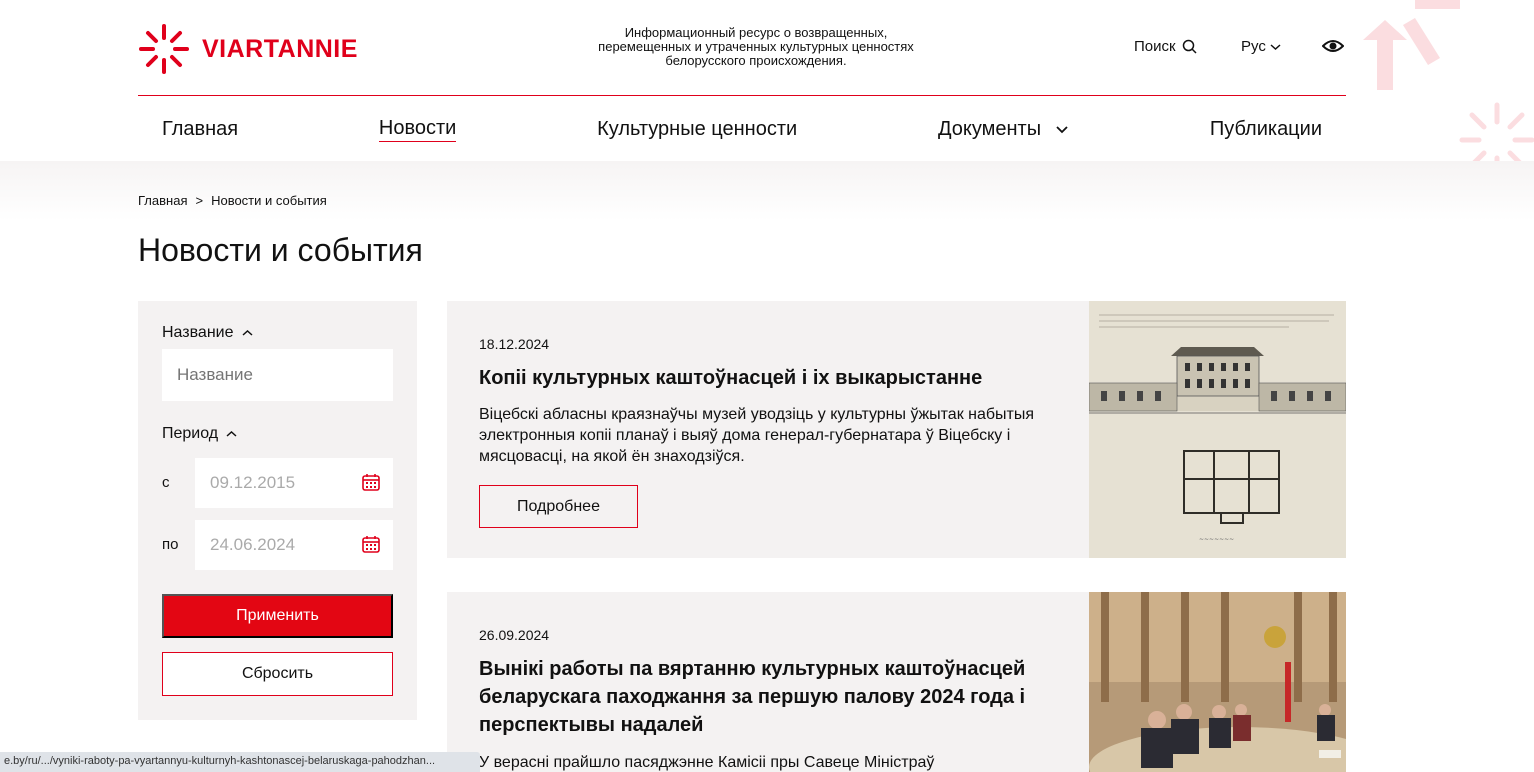 The image size is (1534, 772). Describe the element at coordinates (170, 544) in the screenshot. I see `filter-to-label: по` at that location.